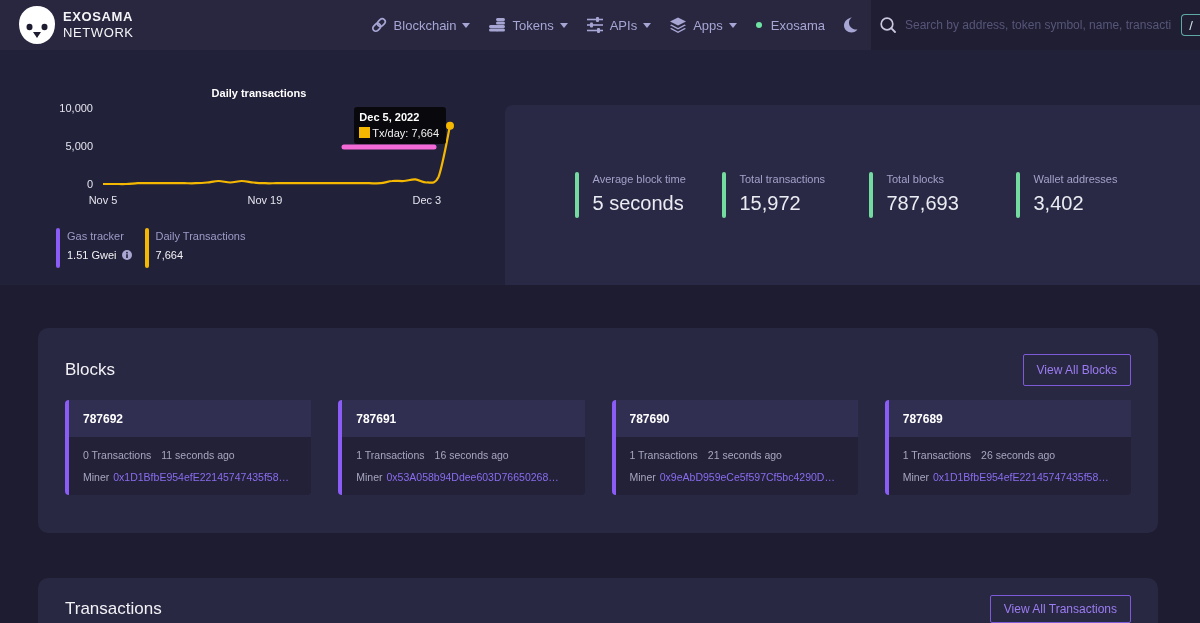  I want to click on block-number-link: 787691, so click(376, 418).